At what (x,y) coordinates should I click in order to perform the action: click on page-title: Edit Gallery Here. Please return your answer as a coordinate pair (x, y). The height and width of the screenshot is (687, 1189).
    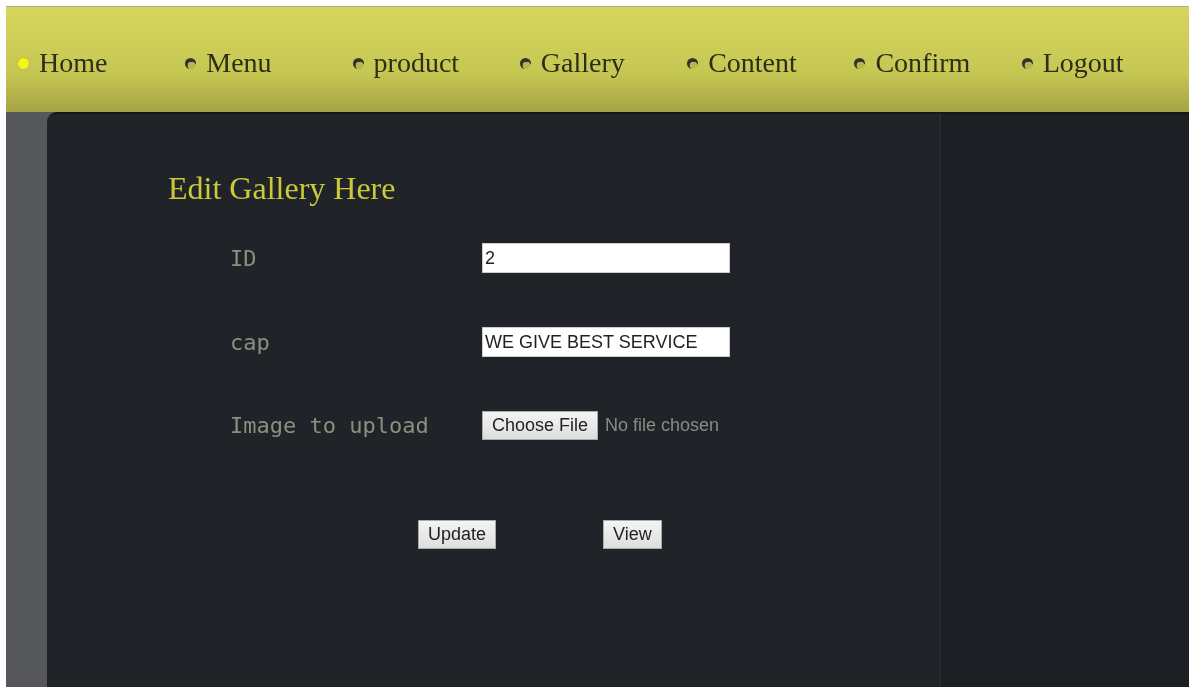
    Looking at the image, I should click on (282, 188).